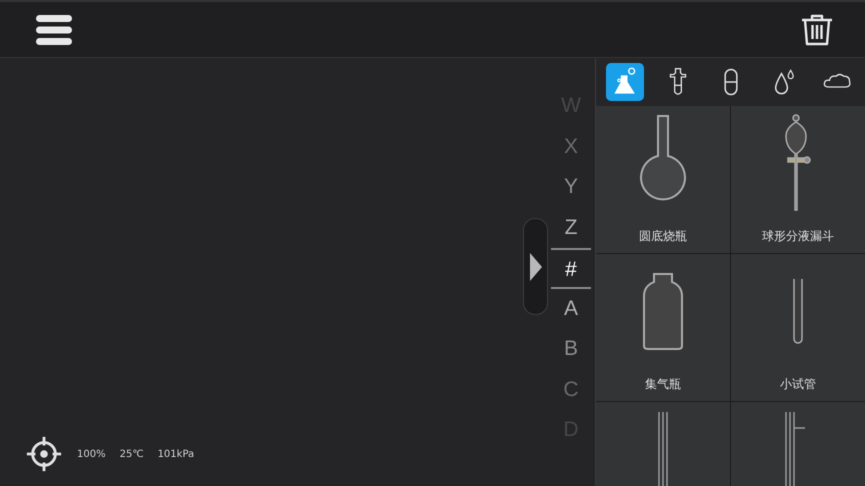 The image size is (865, 486). I want to click on index-letter: B, so click(571, 349).